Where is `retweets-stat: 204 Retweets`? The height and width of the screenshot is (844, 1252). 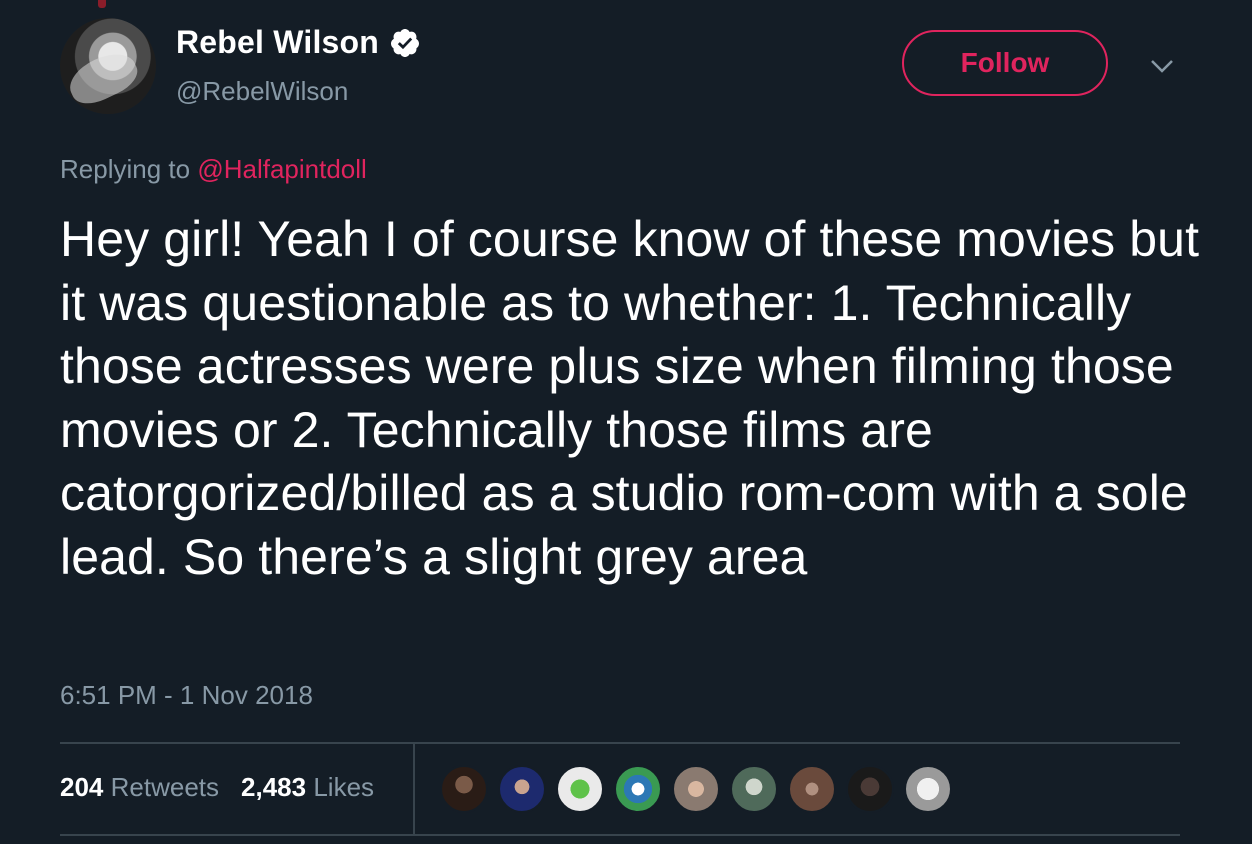
retweets-stat: 204 Retweets is located at coordinates (139, 787).